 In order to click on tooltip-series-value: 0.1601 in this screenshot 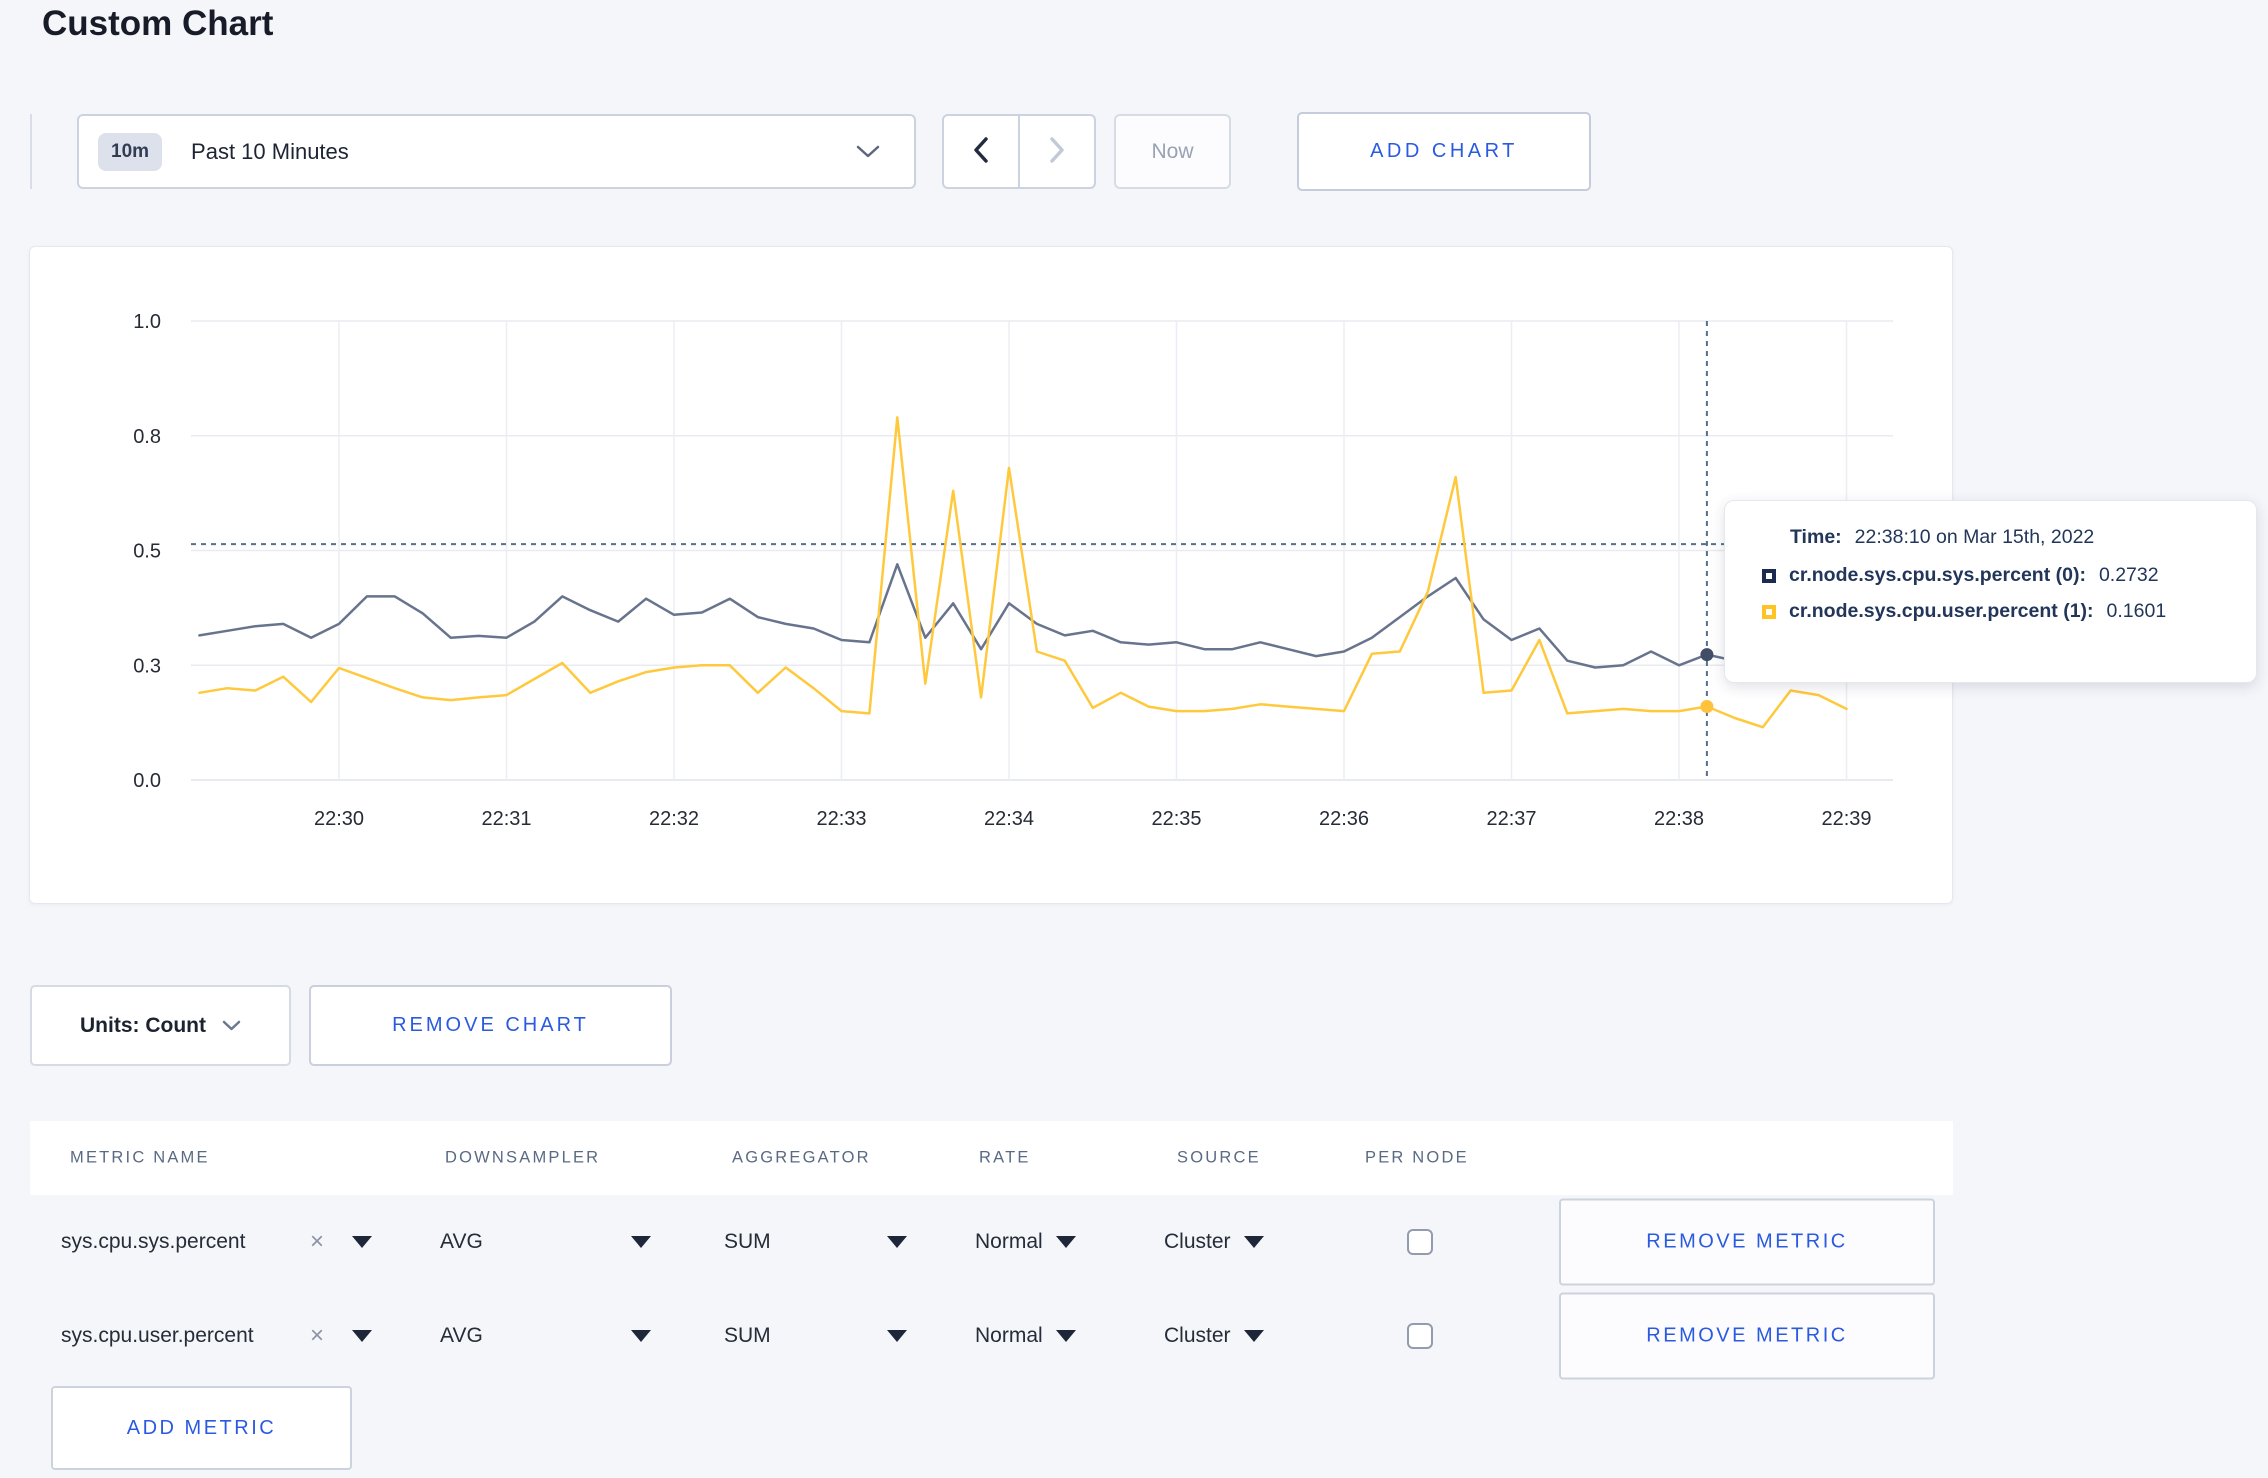, I will do `click(2136, 611)`.